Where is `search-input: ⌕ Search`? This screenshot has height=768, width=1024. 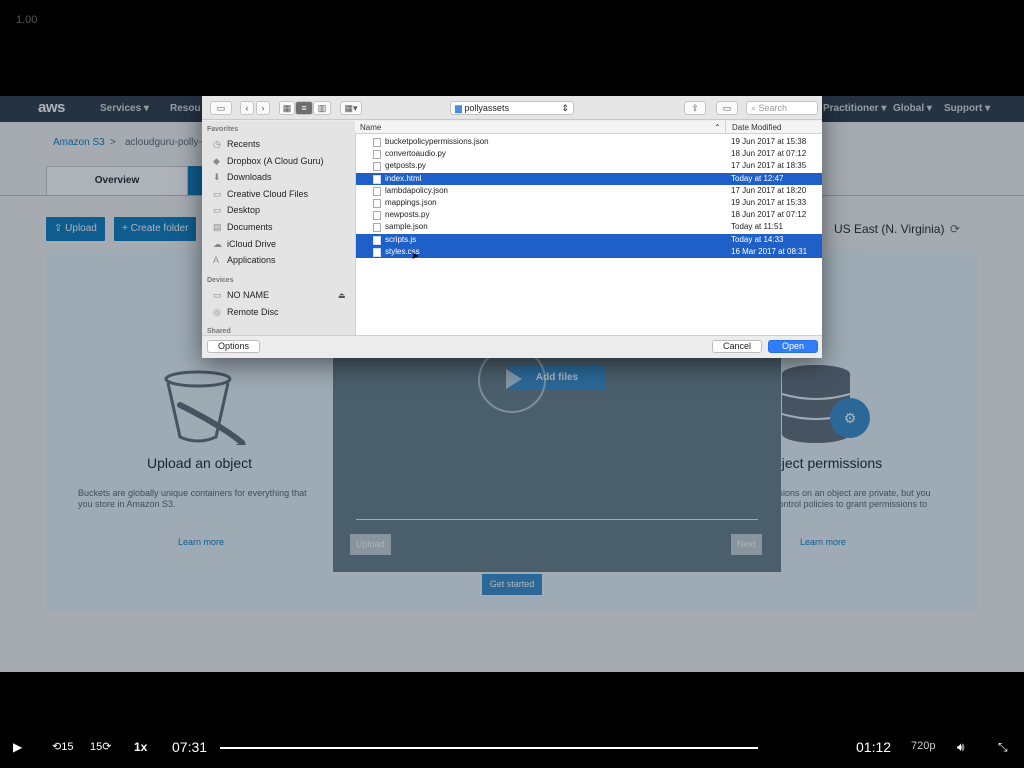
search-input: ⌕ Search is located at coordinates (782, 108).